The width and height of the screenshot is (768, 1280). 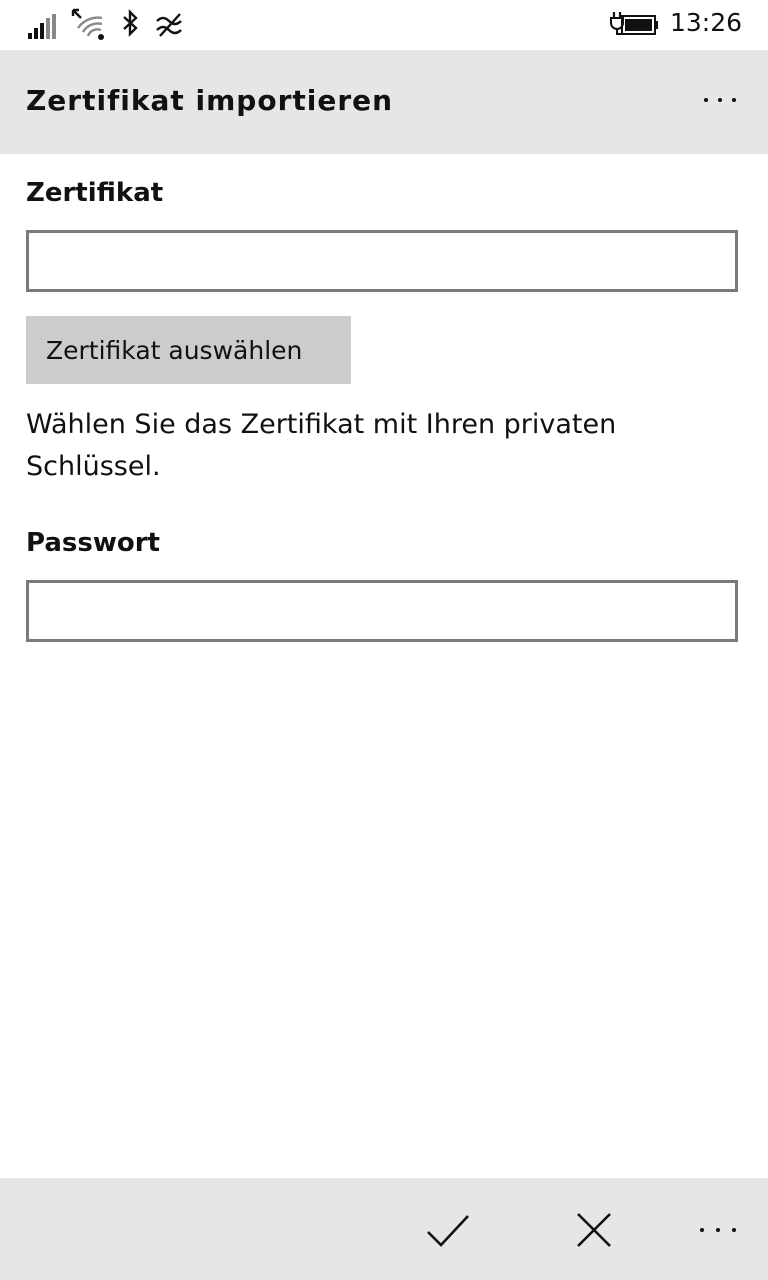 I want to click on page-title: Zertifikat importieren, so click(x=210, y=100).